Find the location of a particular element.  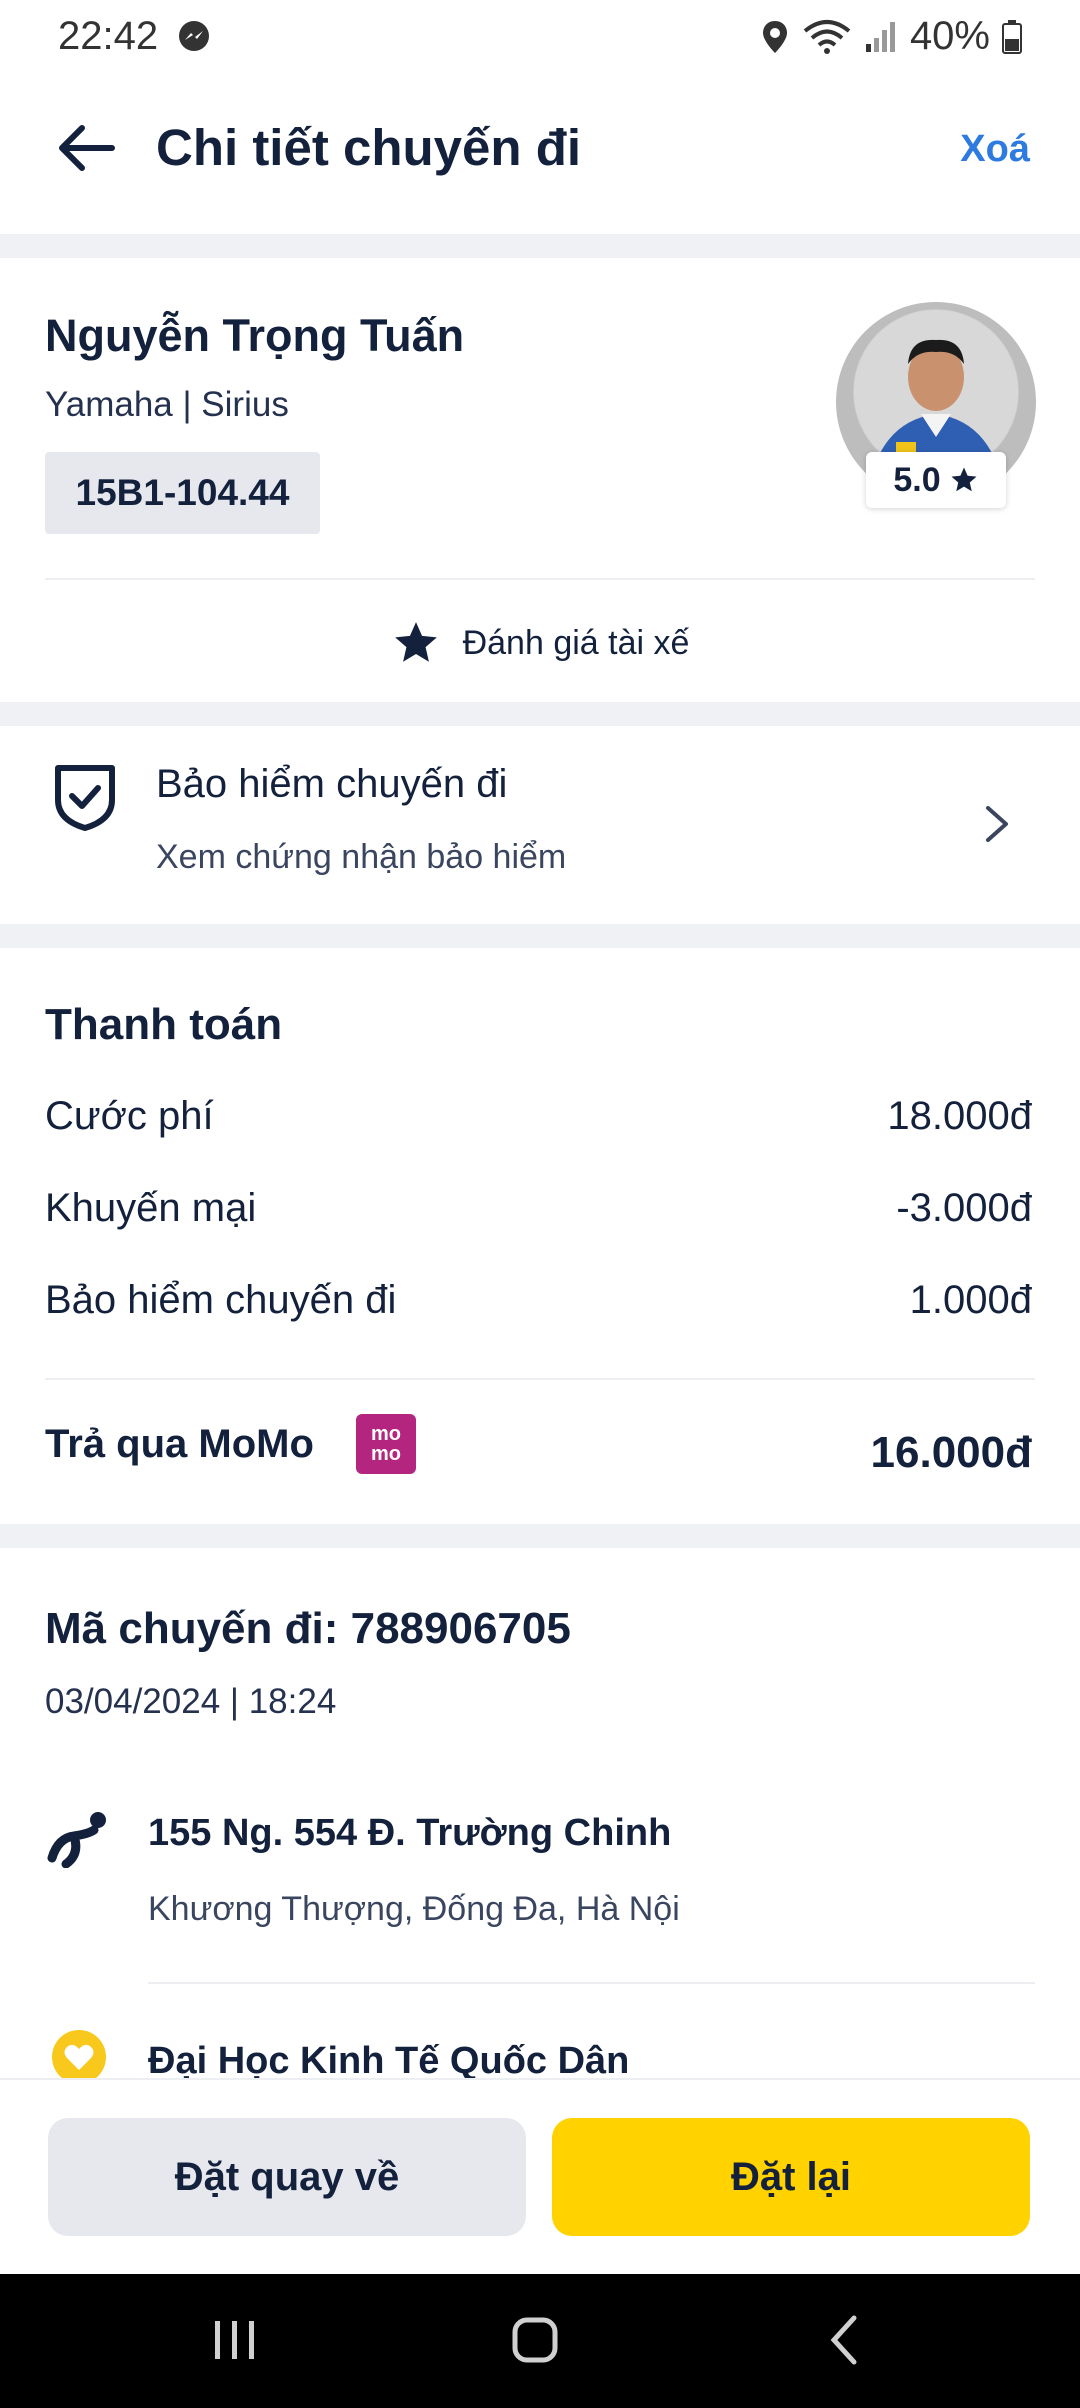

insurance-title: Bảo hiểm chuyến đi is located at coordinates (332, 784).